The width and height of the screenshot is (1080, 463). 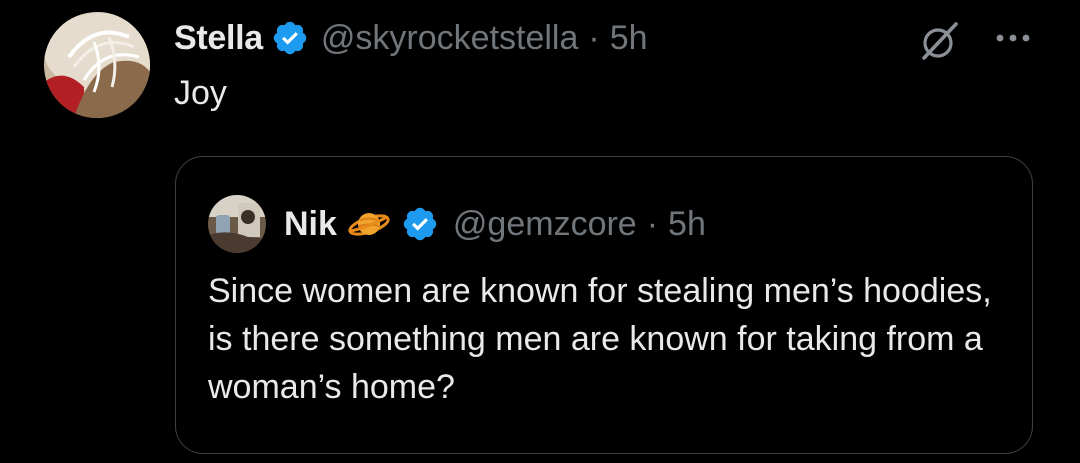 I want to click on author-handle: @skyrocketstella, so click(x=449, y=38).